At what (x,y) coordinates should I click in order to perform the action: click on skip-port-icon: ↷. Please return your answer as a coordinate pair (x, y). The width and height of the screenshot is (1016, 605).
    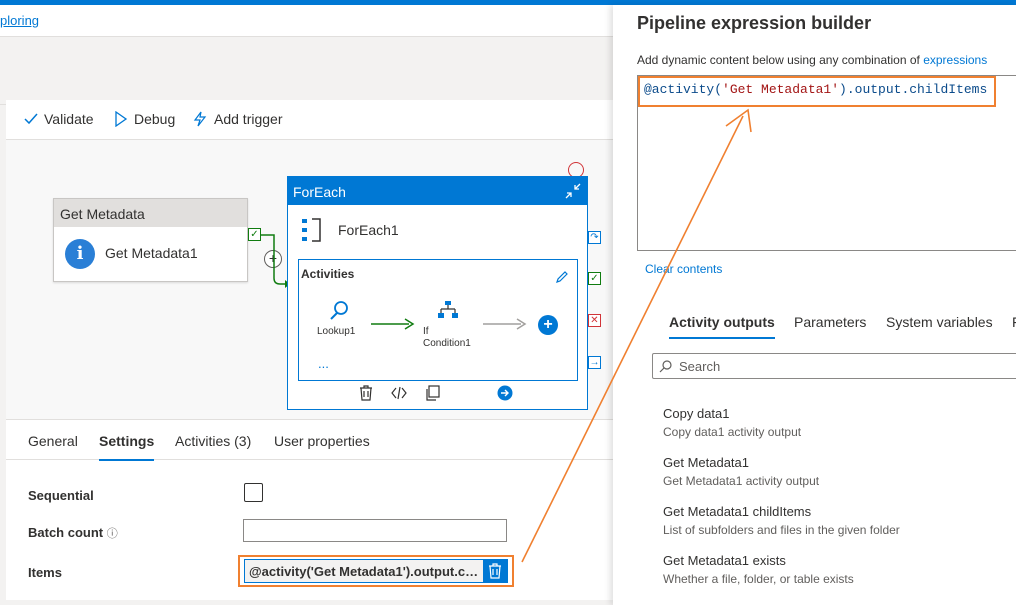
    Looking at the image, I should click on (594, 237).